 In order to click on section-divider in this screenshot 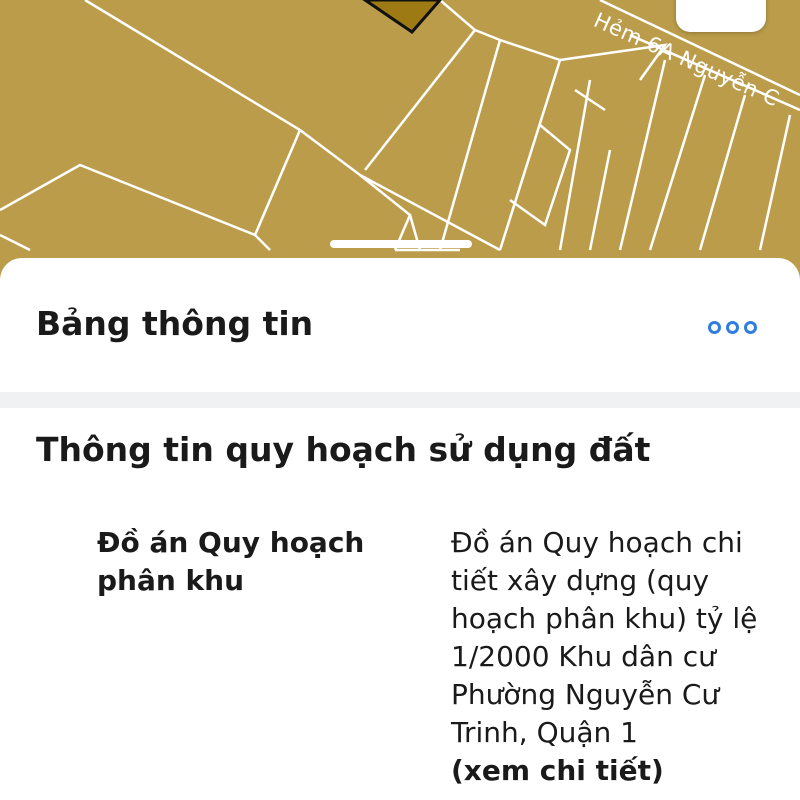, I will do `click(400, 400)`.